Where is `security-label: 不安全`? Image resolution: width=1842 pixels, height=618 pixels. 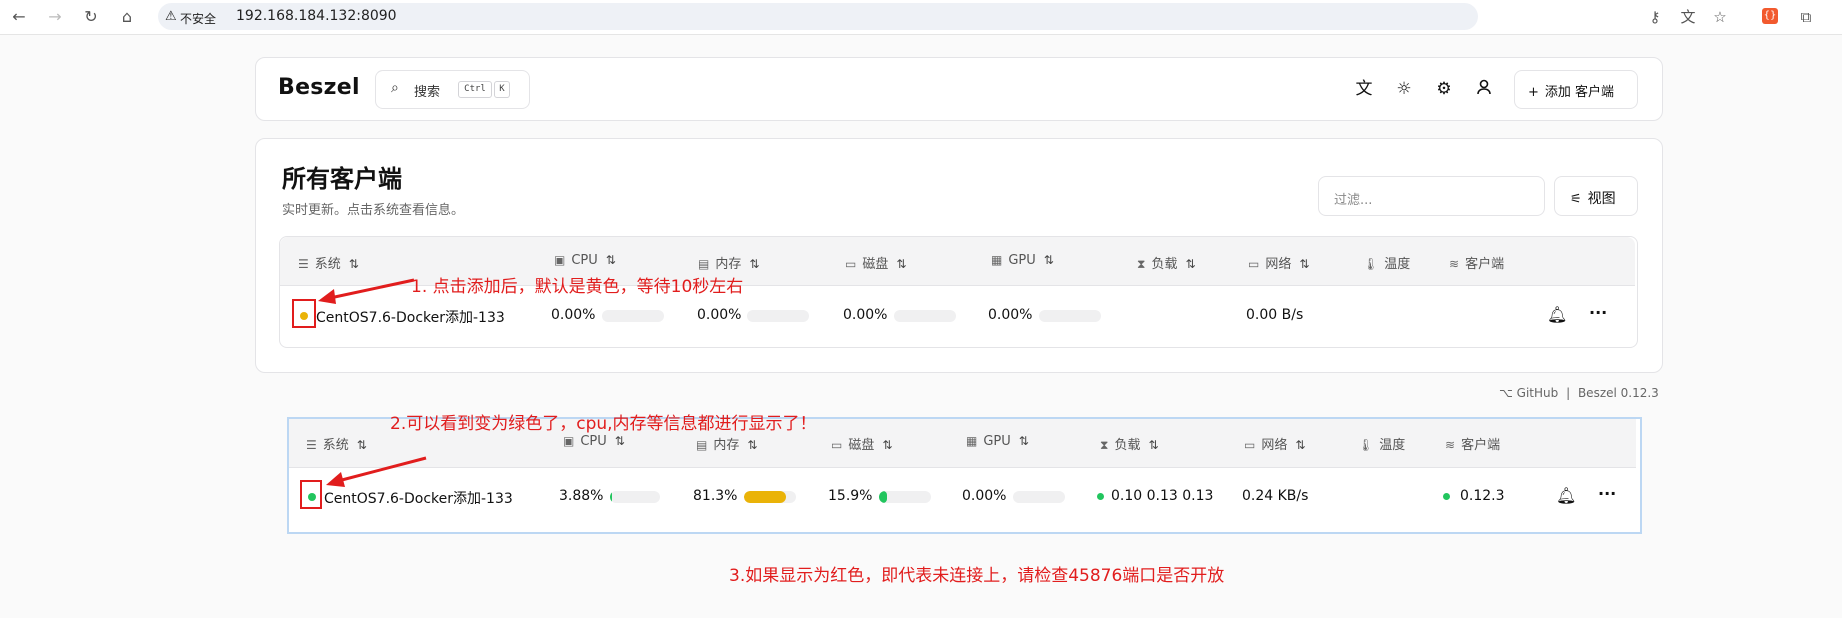 security-label: 不安全 is located at coordinates (198, 18).